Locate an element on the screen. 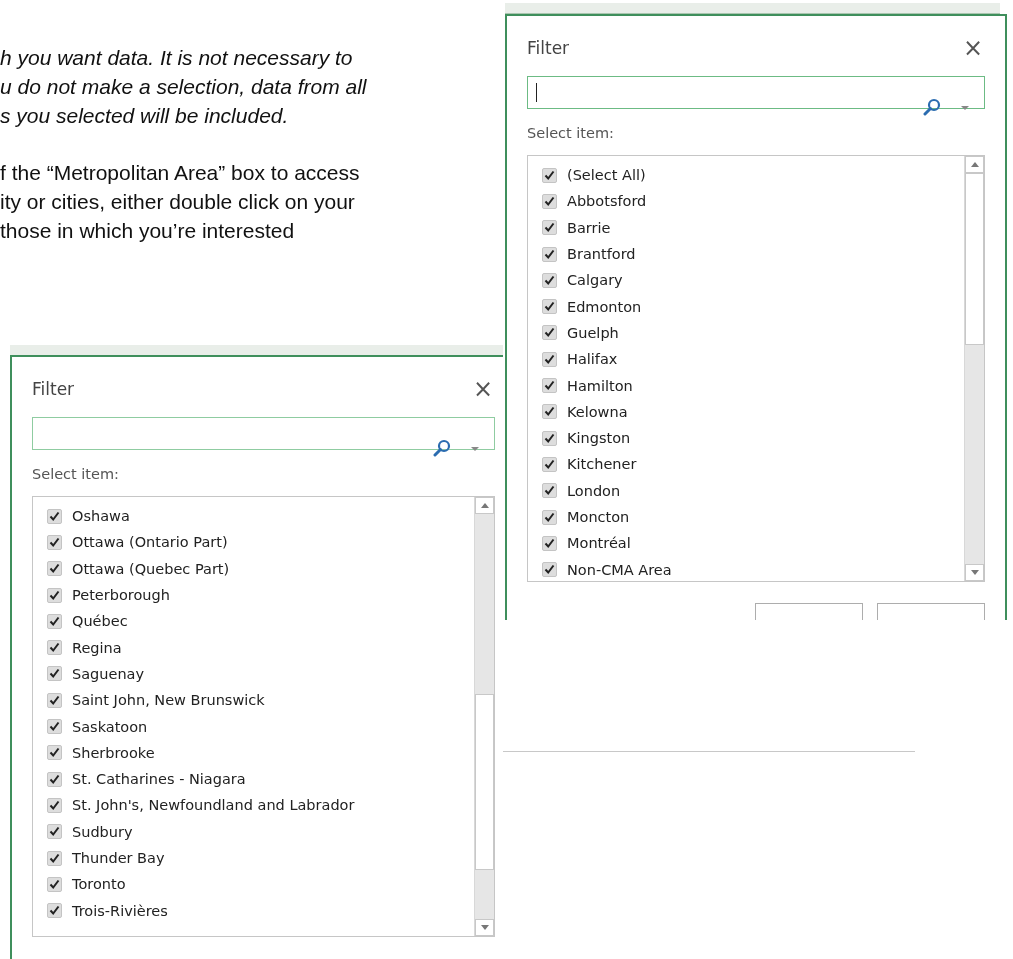  list-item: Montréal is located at coordinates (753, 543).